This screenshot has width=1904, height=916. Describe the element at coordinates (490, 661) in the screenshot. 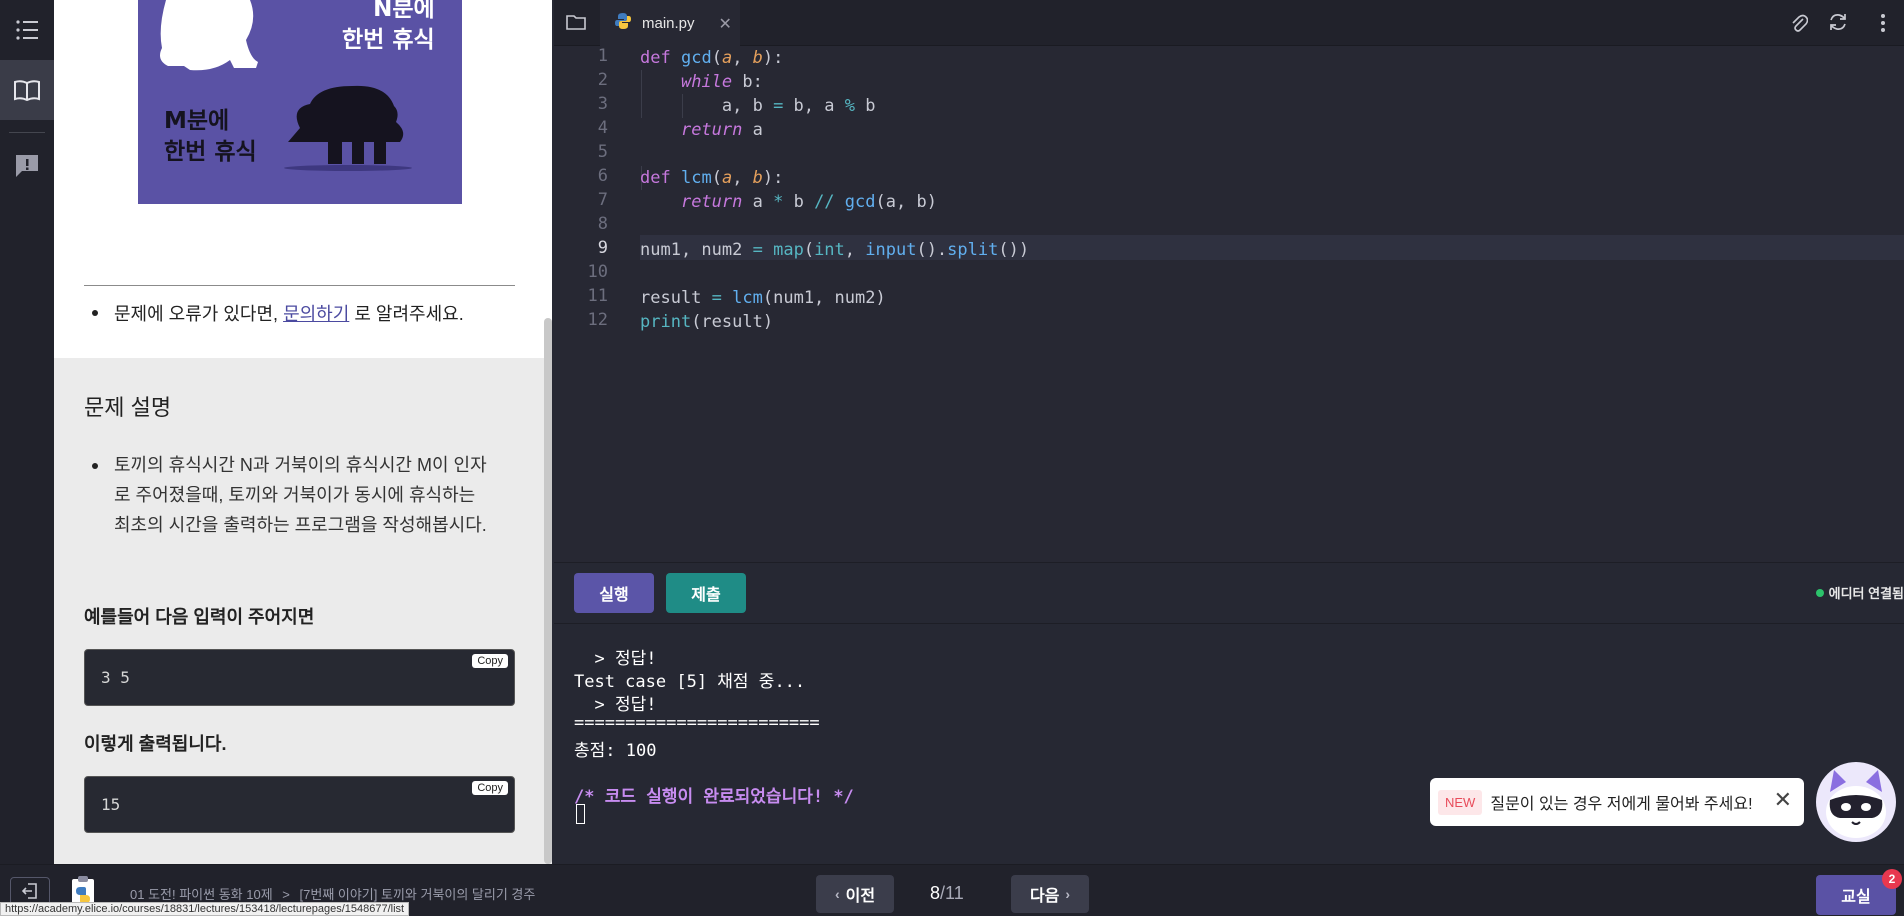

I see `copy-input-button: Copy` at that location.